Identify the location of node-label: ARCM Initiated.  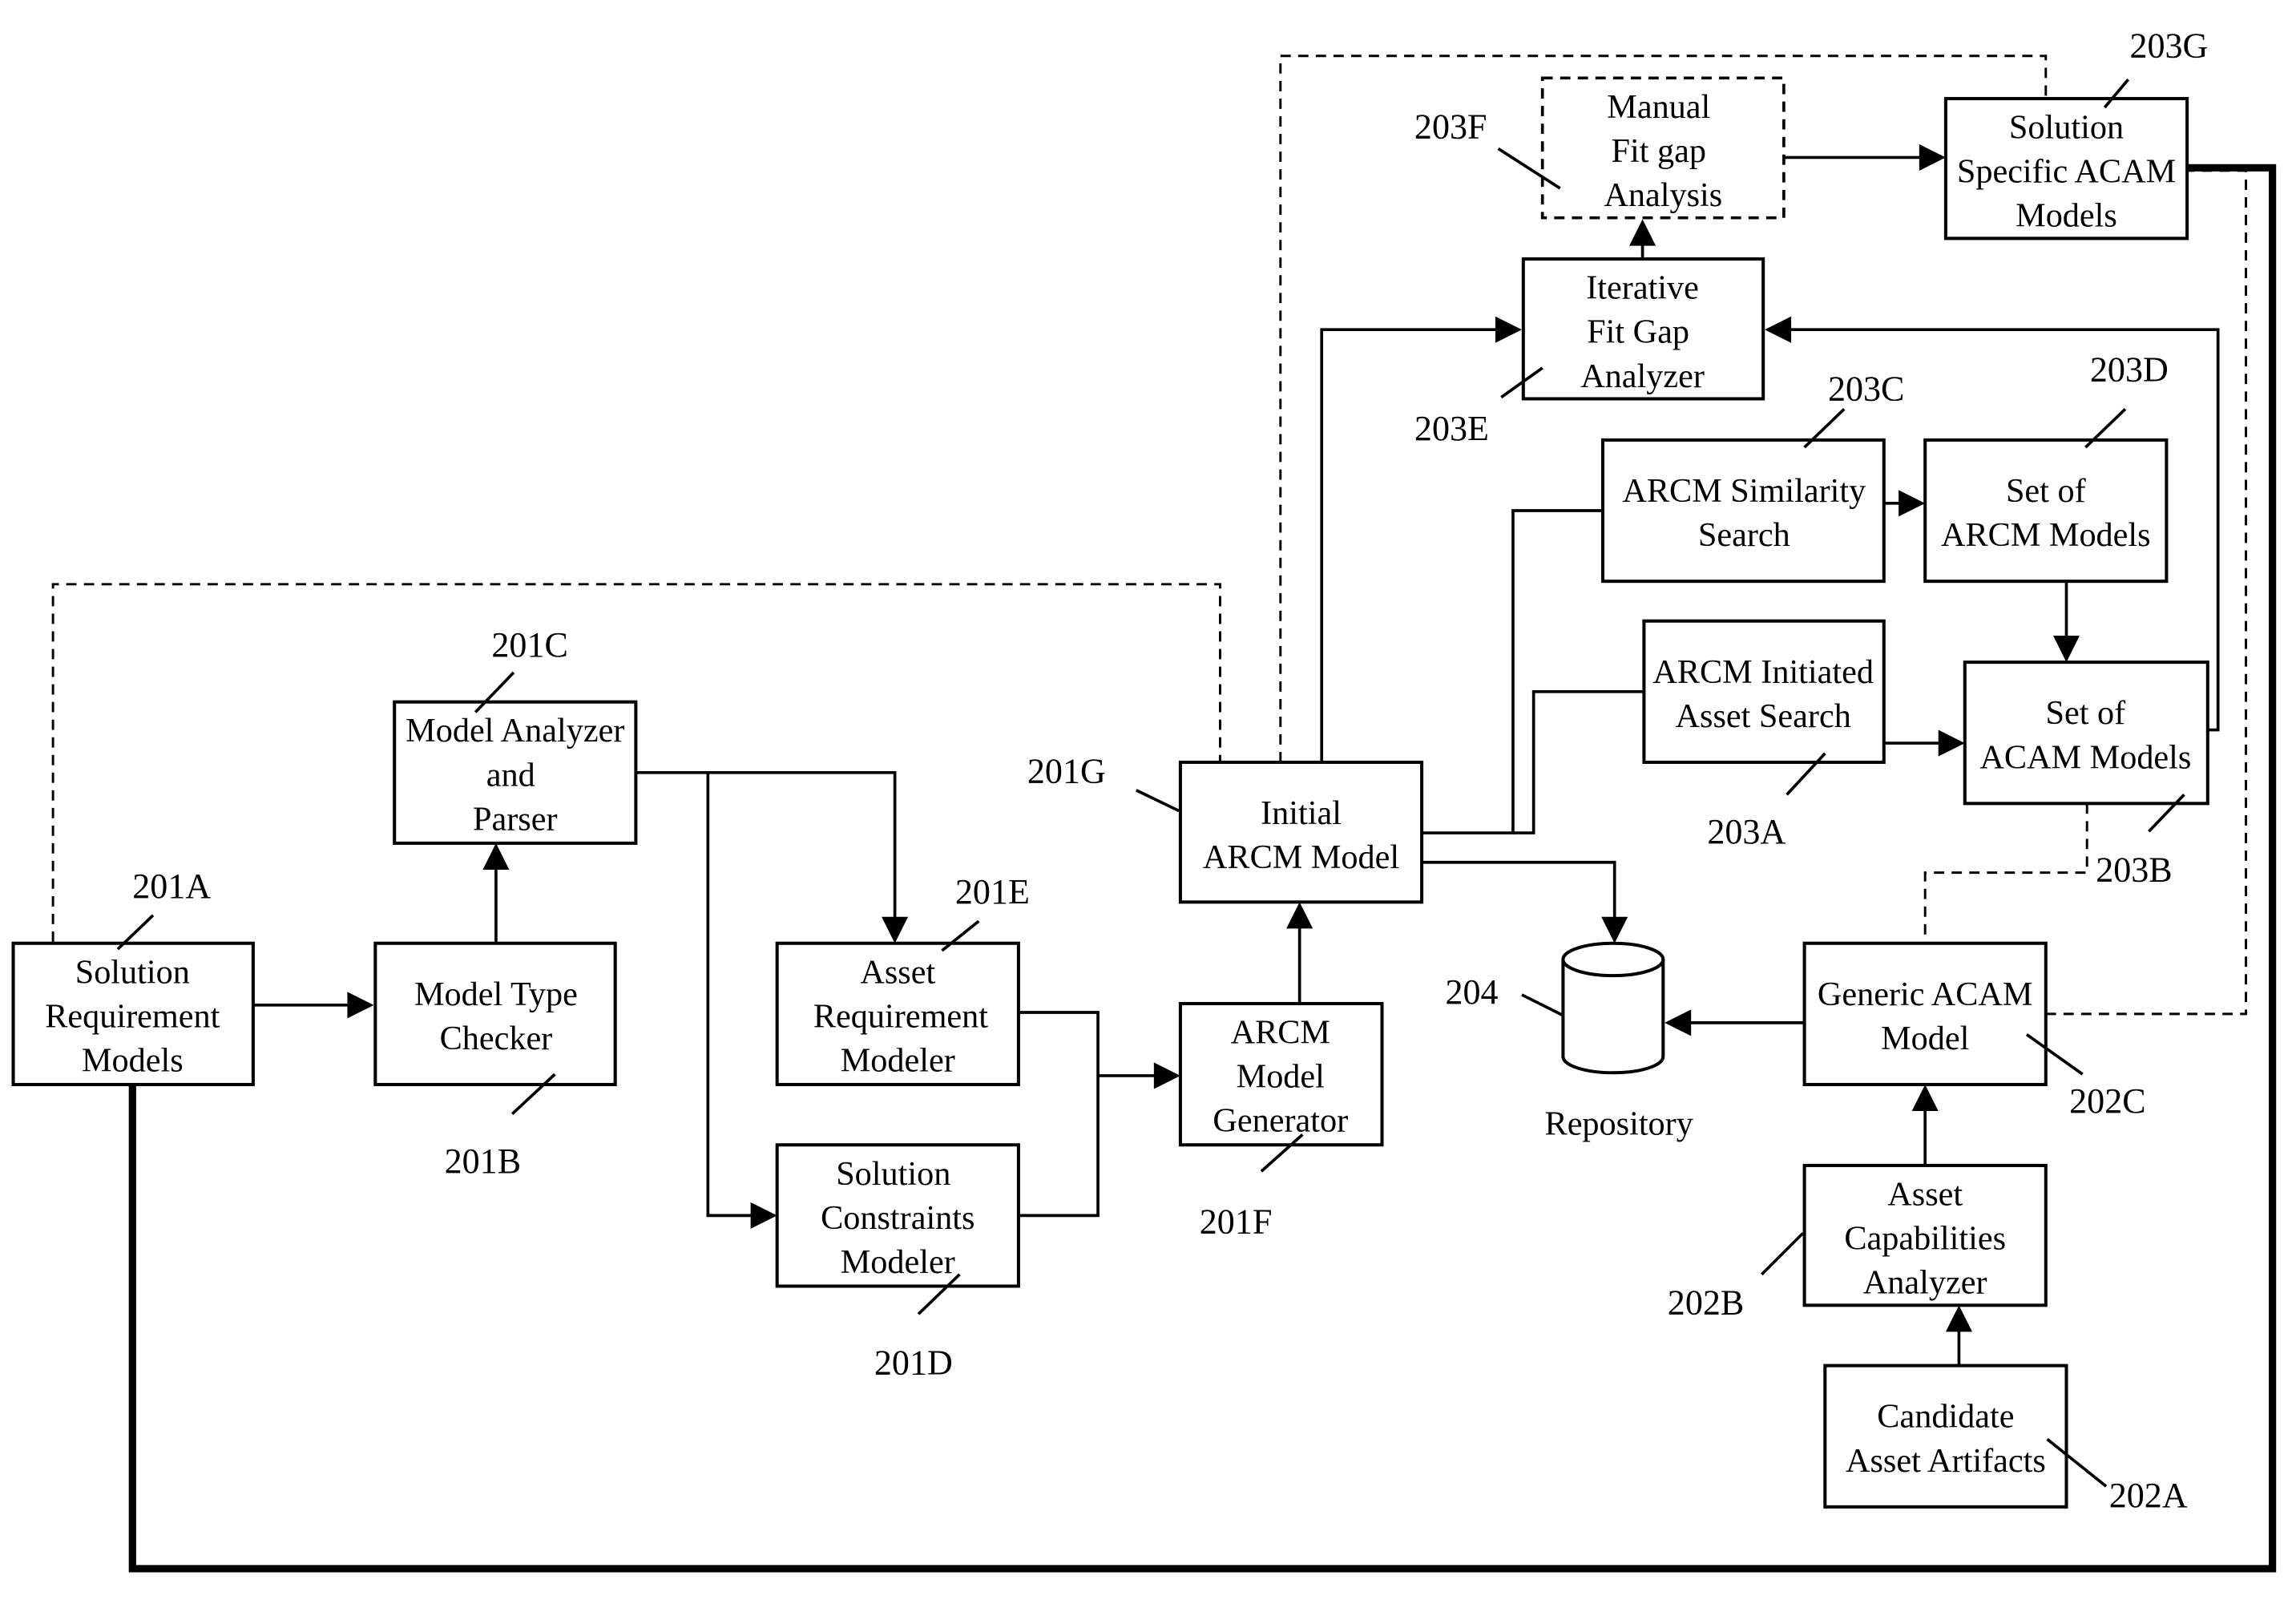
(1763, 672).